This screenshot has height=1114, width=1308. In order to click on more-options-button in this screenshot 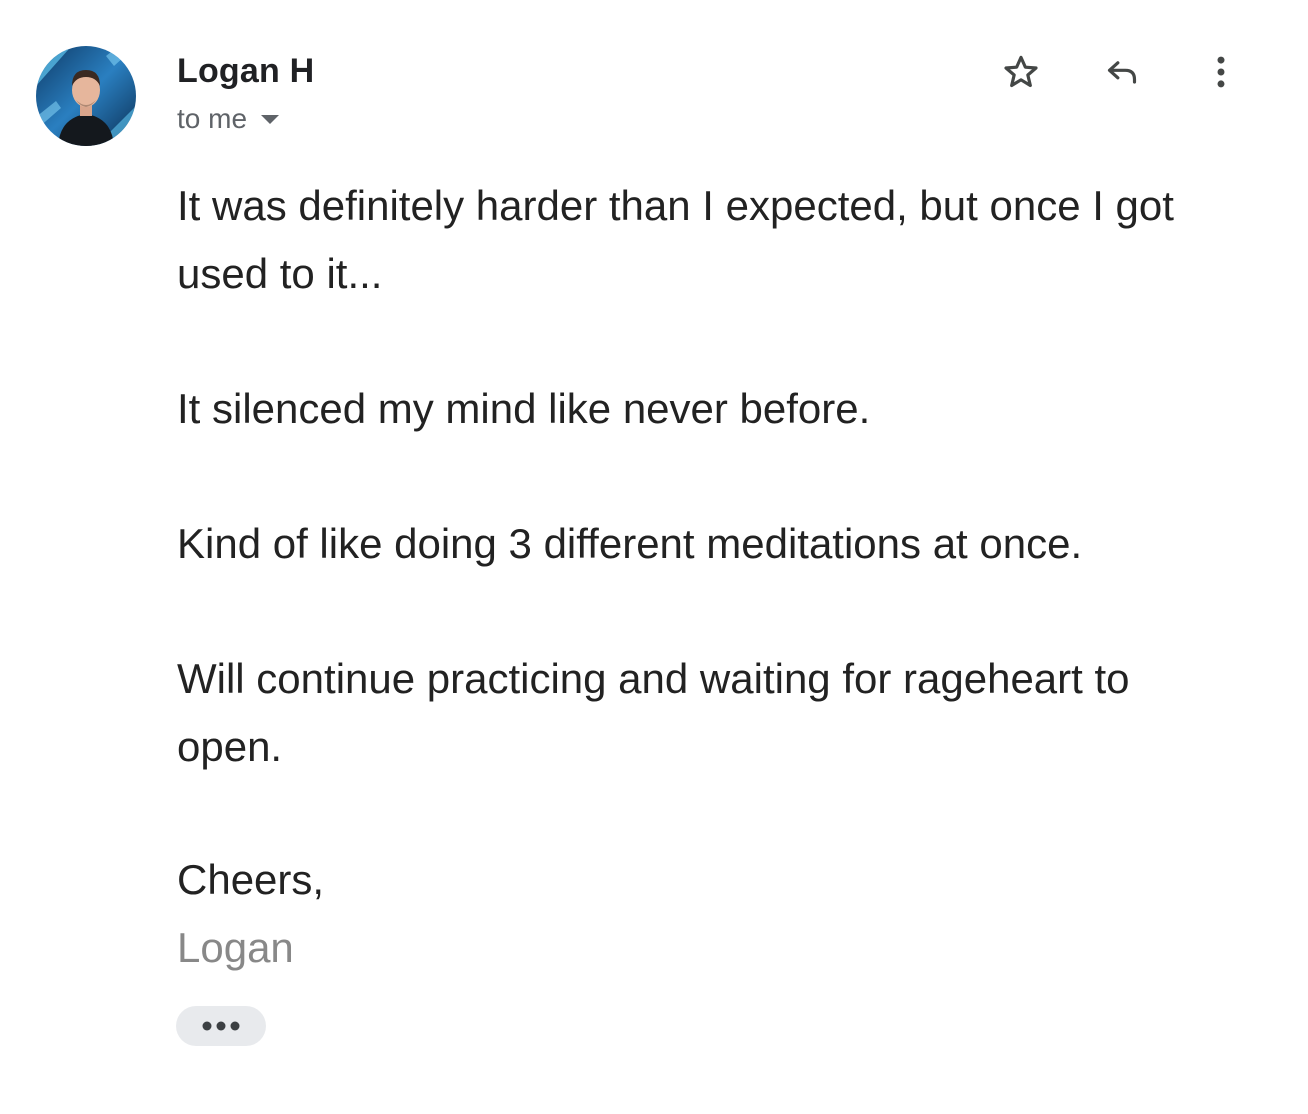, I will do `click(1221, 72)`.